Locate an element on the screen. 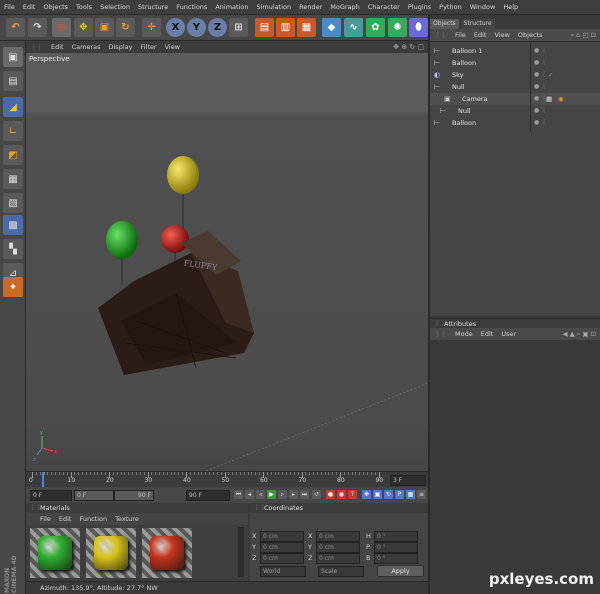 The image size is (600, 594). menu-mograph: MoGraph is located at coordinates (345, 7).